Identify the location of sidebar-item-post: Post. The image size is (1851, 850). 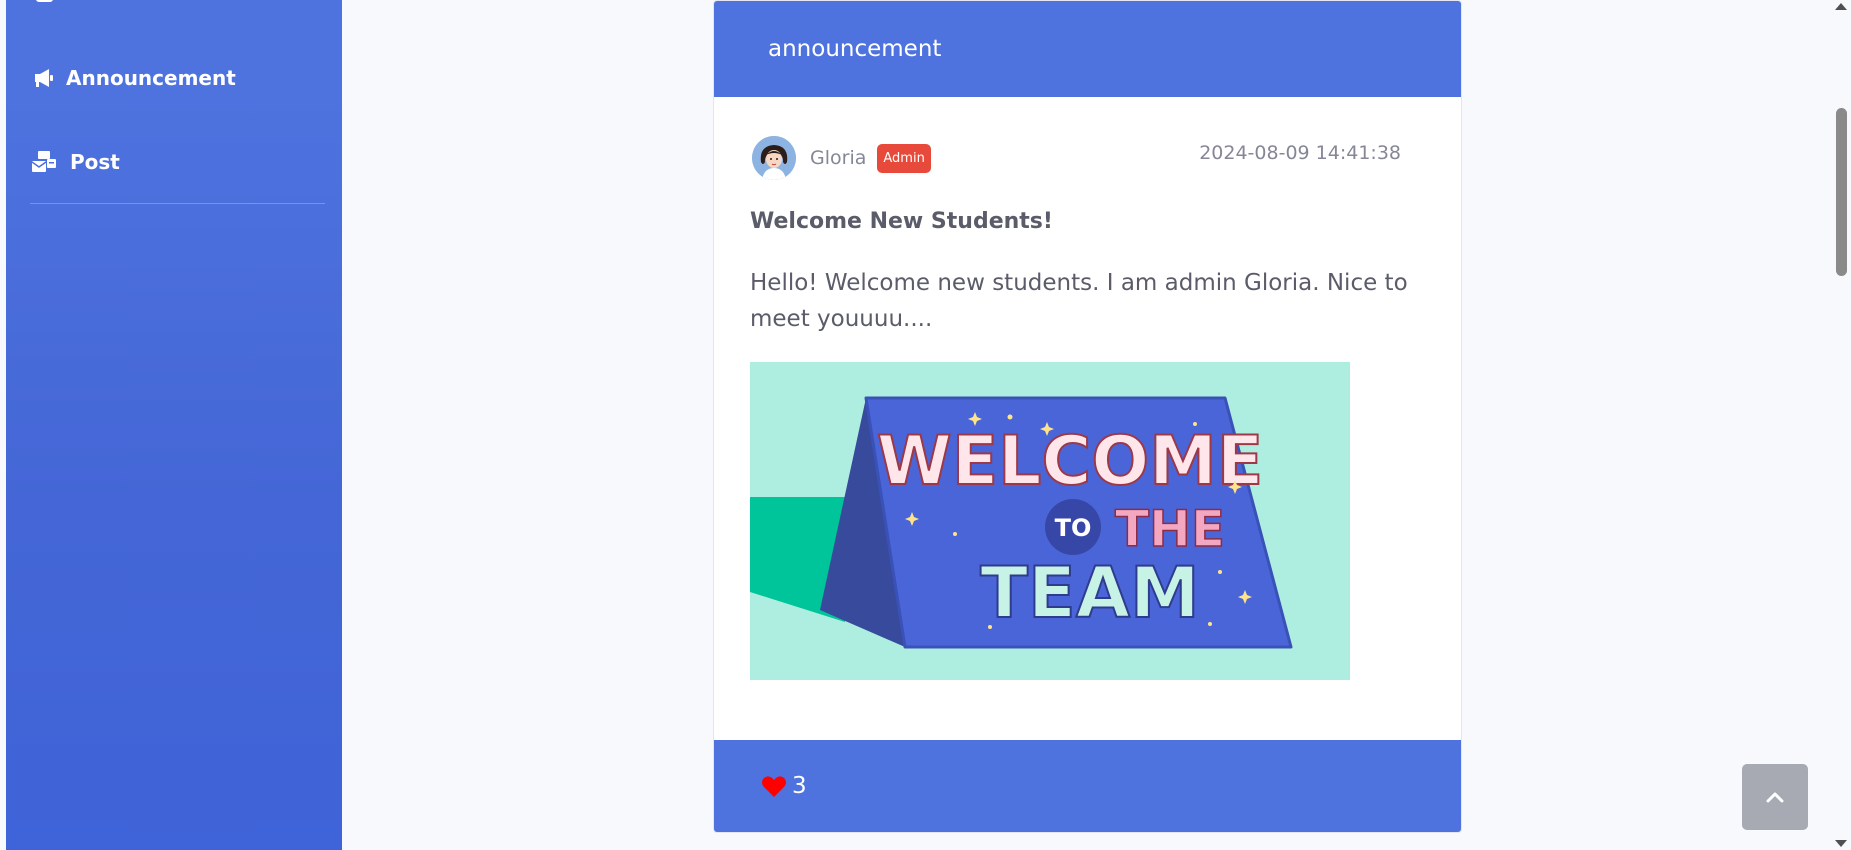
(76, 162).